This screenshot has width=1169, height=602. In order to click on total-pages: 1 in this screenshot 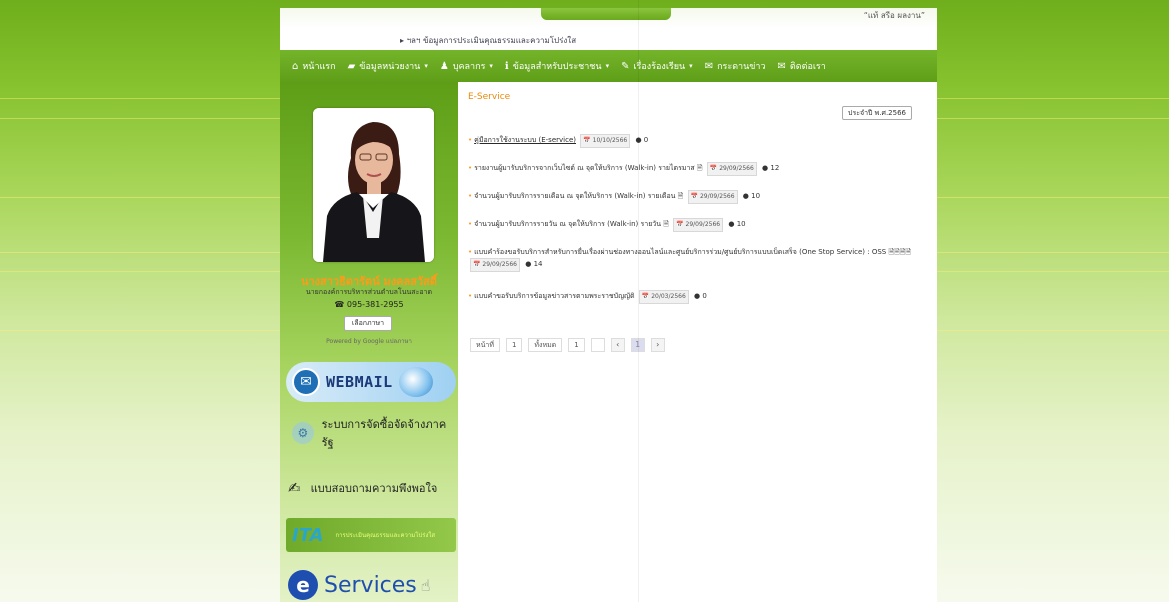, I will do `click(576, 345)`.